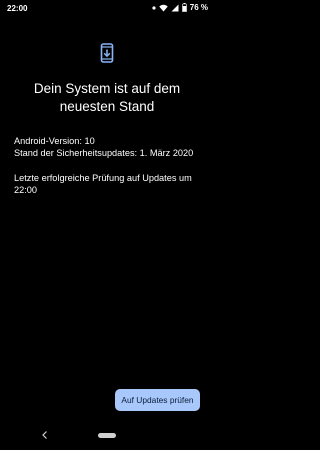  I want to click on battery-percent: 76 %, so click(198, 7).